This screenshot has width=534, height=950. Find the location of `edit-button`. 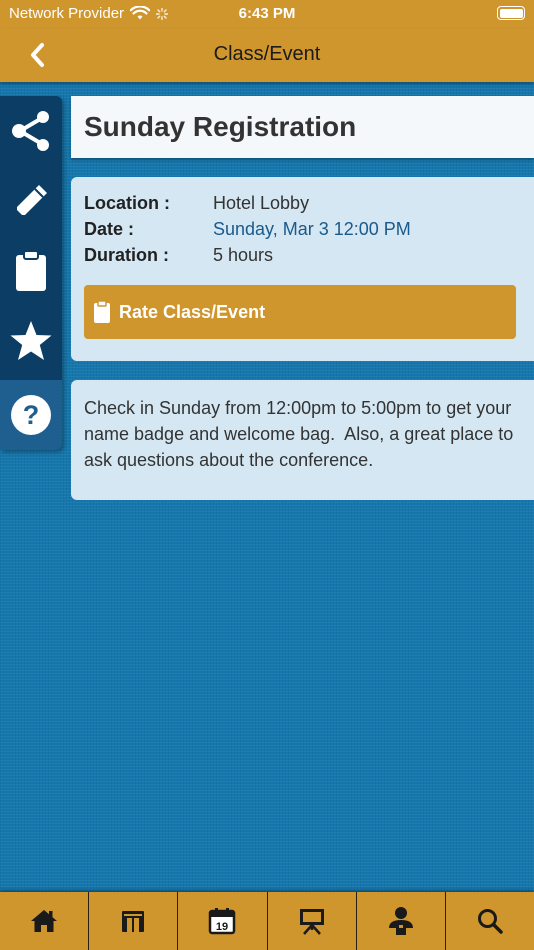

edit-button is located at coordinates (31, 201).